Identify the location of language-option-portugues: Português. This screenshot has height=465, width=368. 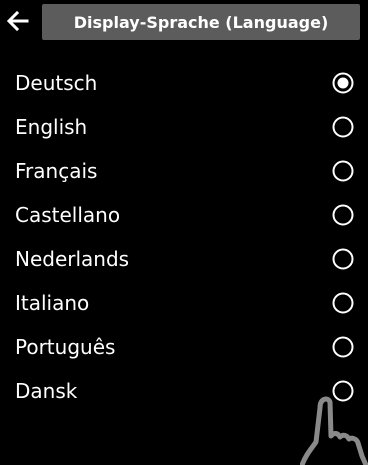
(184, 347).